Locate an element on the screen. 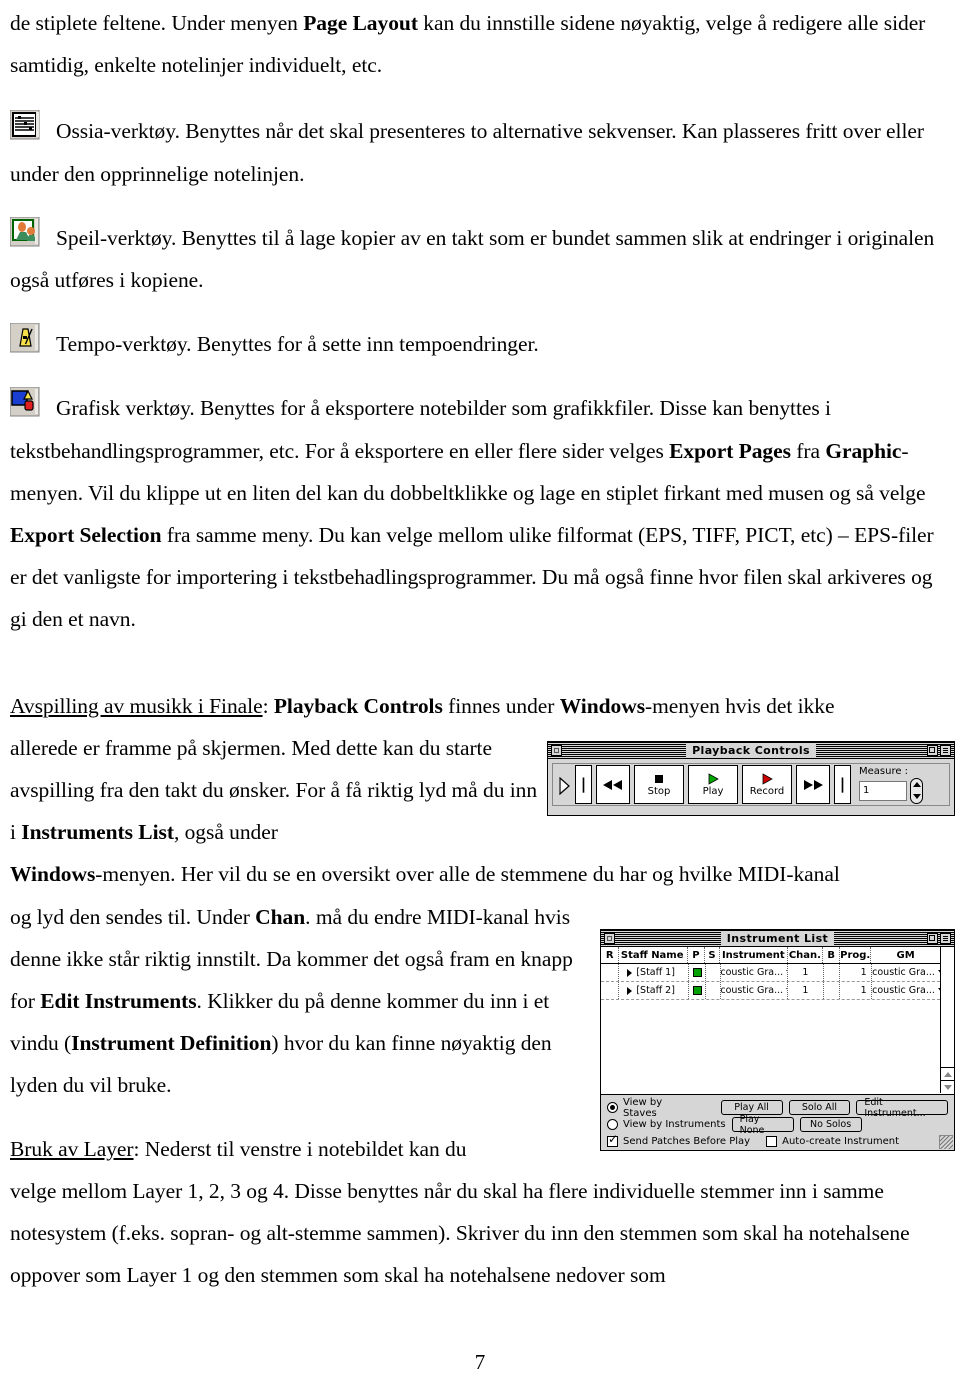  to-end-button: | is located at coordinates (842, 784).